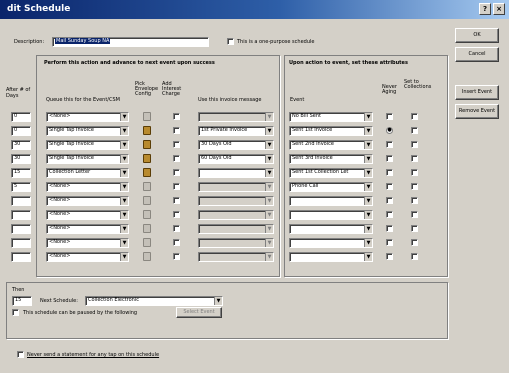 The width and height of the screenshot is (509, 373). What do you see at coordinates (331, 159) in the screenshot?
I see `event-select: Sent 3rd Invoice ▼` at bounding box center [331, 159].